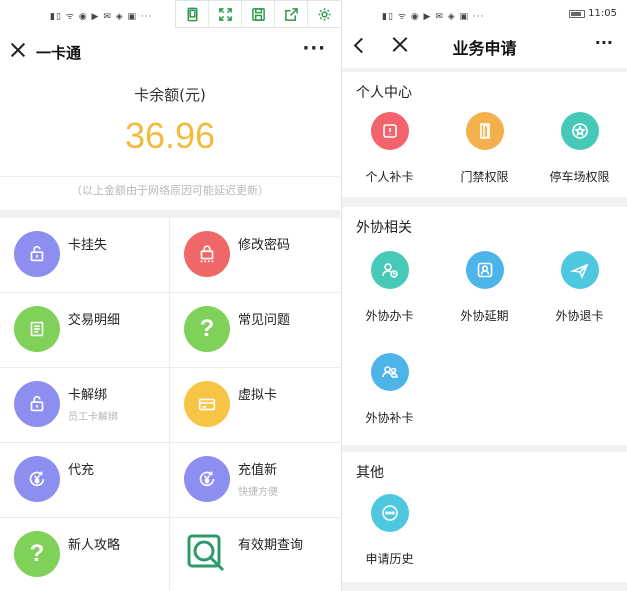  I want to click on balance-note: （以上金额由于网络原因可能延迟更新）, so click(170, 190).